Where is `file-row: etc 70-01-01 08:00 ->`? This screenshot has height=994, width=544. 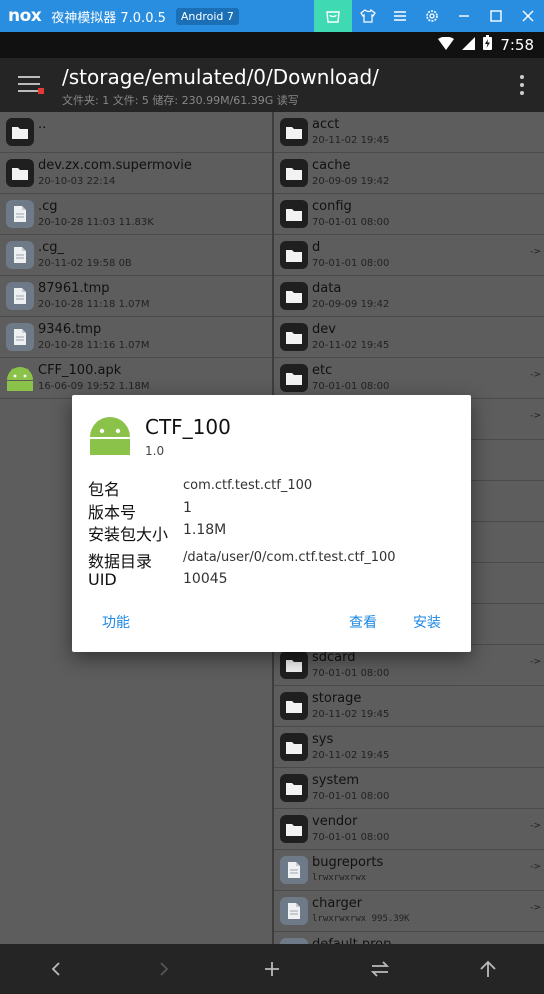 file-row: etc 70-01-01 08:00 -> is located at coordinates (409, 378).